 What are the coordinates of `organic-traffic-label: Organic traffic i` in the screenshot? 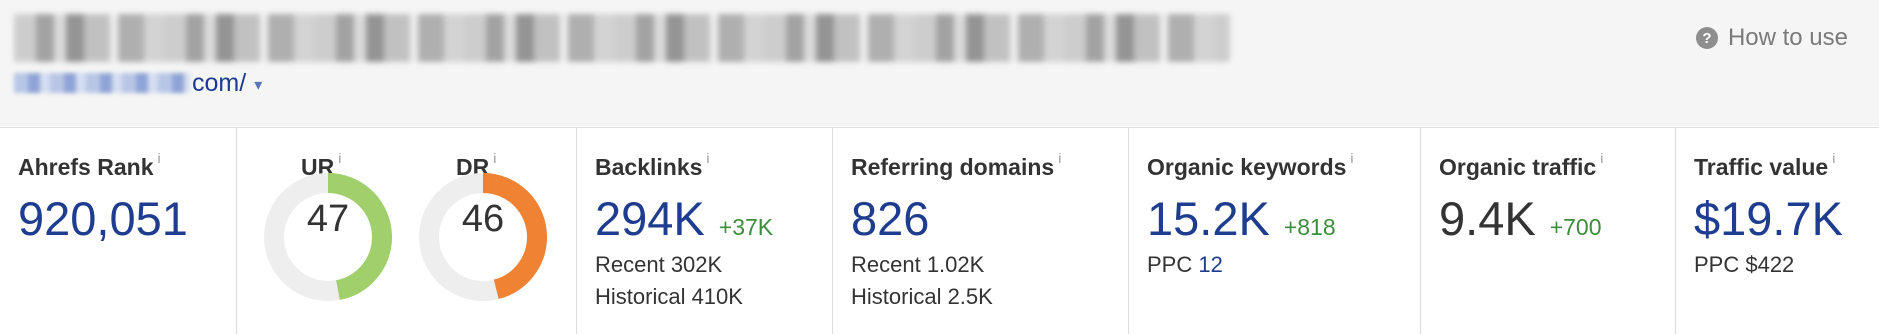 It's located at (1521, 165).